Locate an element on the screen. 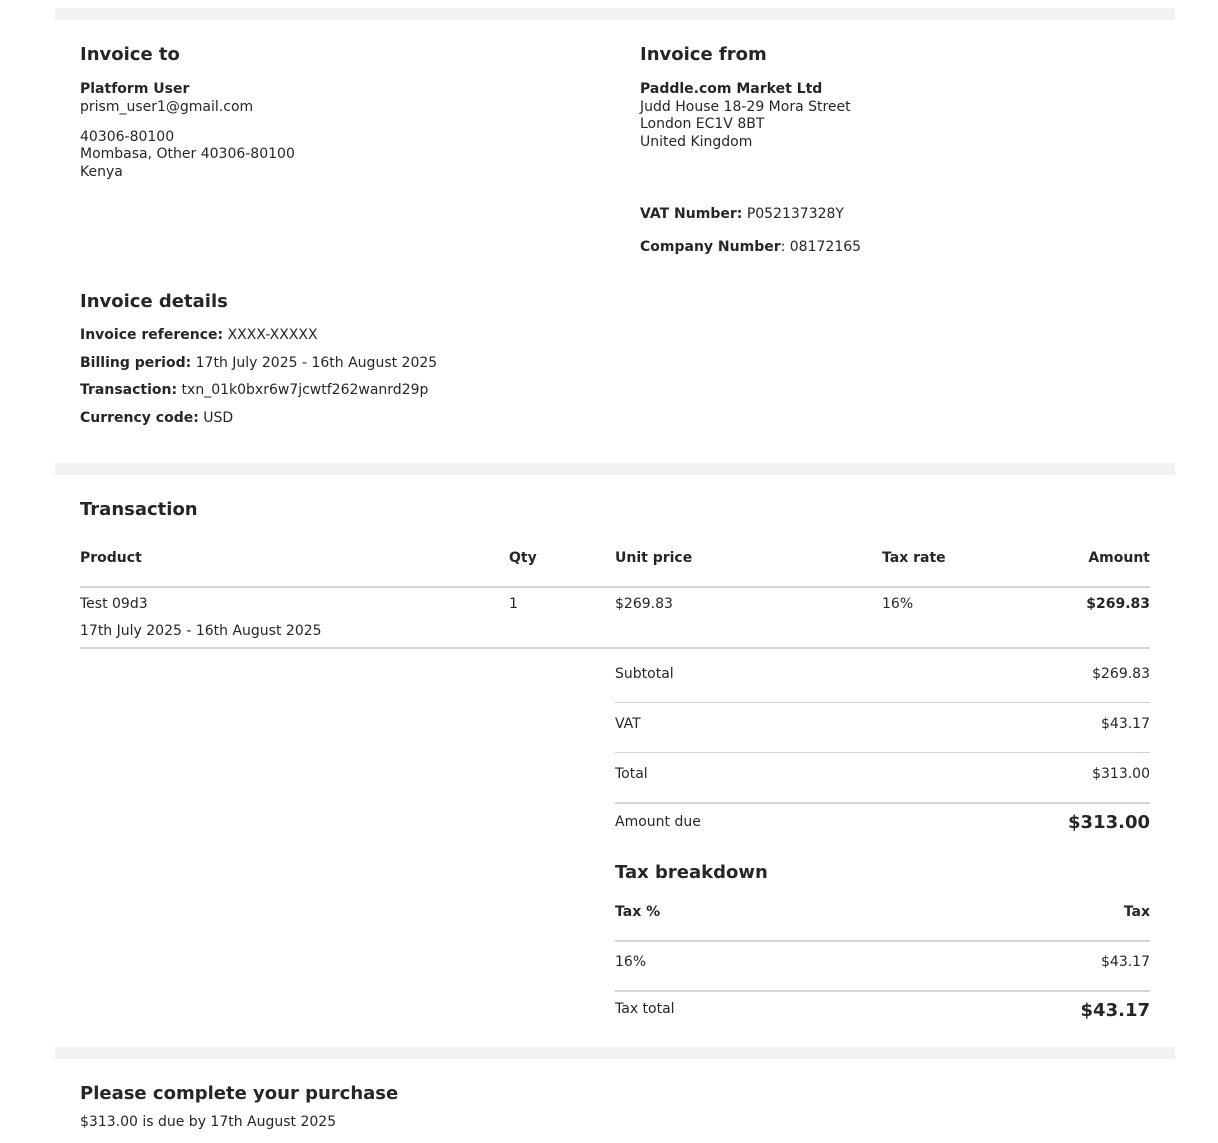 The width and height of the screenshot is (1218, 1143). tax-row-amount: $43.17 is located at coordinates (1125, 962).